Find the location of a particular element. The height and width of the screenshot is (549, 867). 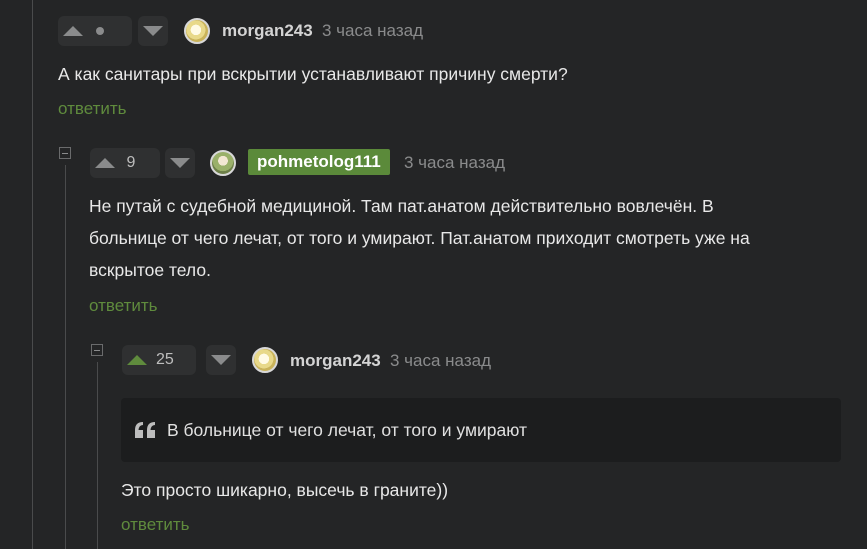

quote-icon is located at coordinates (146, 430).